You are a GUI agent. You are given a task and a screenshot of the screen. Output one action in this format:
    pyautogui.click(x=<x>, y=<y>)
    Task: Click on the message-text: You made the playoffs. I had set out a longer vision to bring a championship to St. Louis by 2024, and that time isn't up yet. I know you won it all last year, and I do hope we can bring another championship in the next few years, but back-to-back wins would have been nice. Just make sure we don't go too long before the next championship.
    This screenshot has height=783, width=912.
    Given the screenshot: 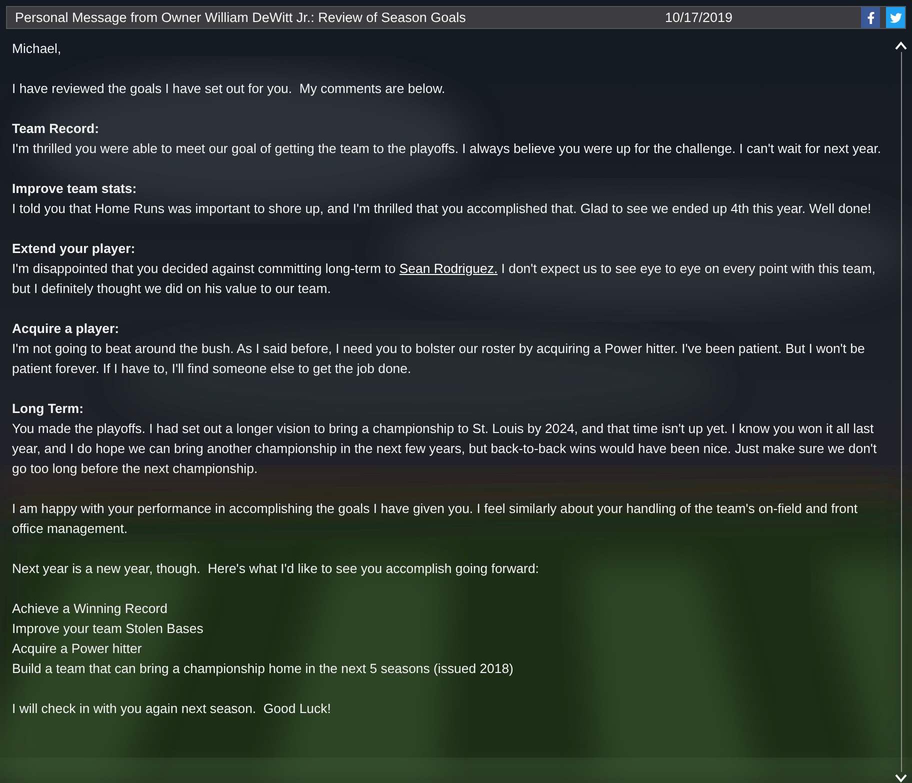 What is the action you would take?
    pyautogui.click(x=445, y=449)
    